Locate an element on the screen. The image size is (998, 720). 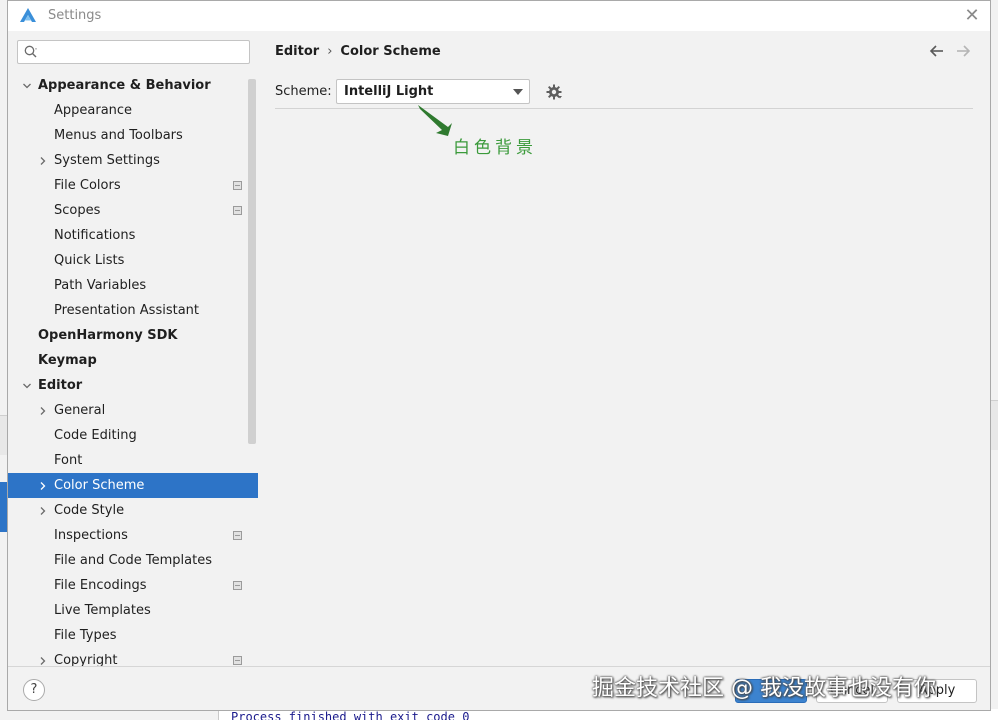
sidebar-item-path-variables: Path Variables is located at coordinates (133, 285).